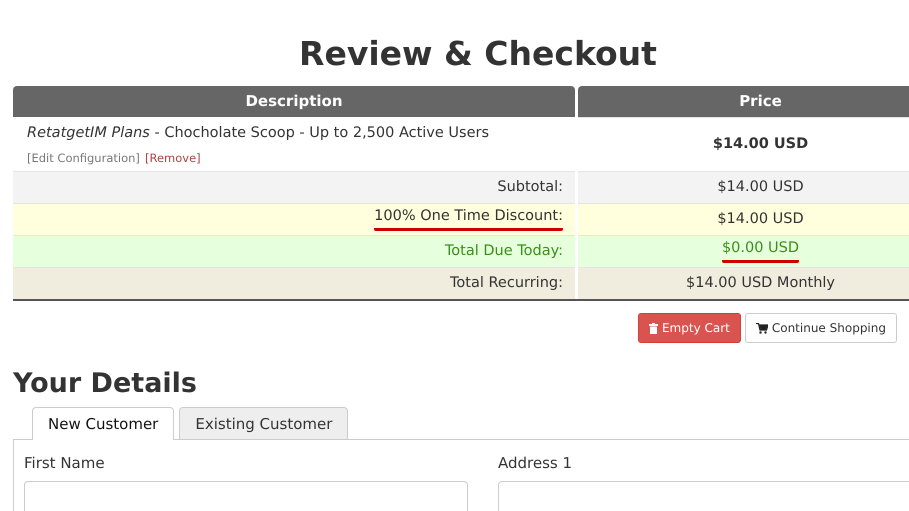 The image size is (909, 511). What do you see at coordinates (294, 101) in the screenshot?
I see `column-header: Description` at bounding box center [294, 101].